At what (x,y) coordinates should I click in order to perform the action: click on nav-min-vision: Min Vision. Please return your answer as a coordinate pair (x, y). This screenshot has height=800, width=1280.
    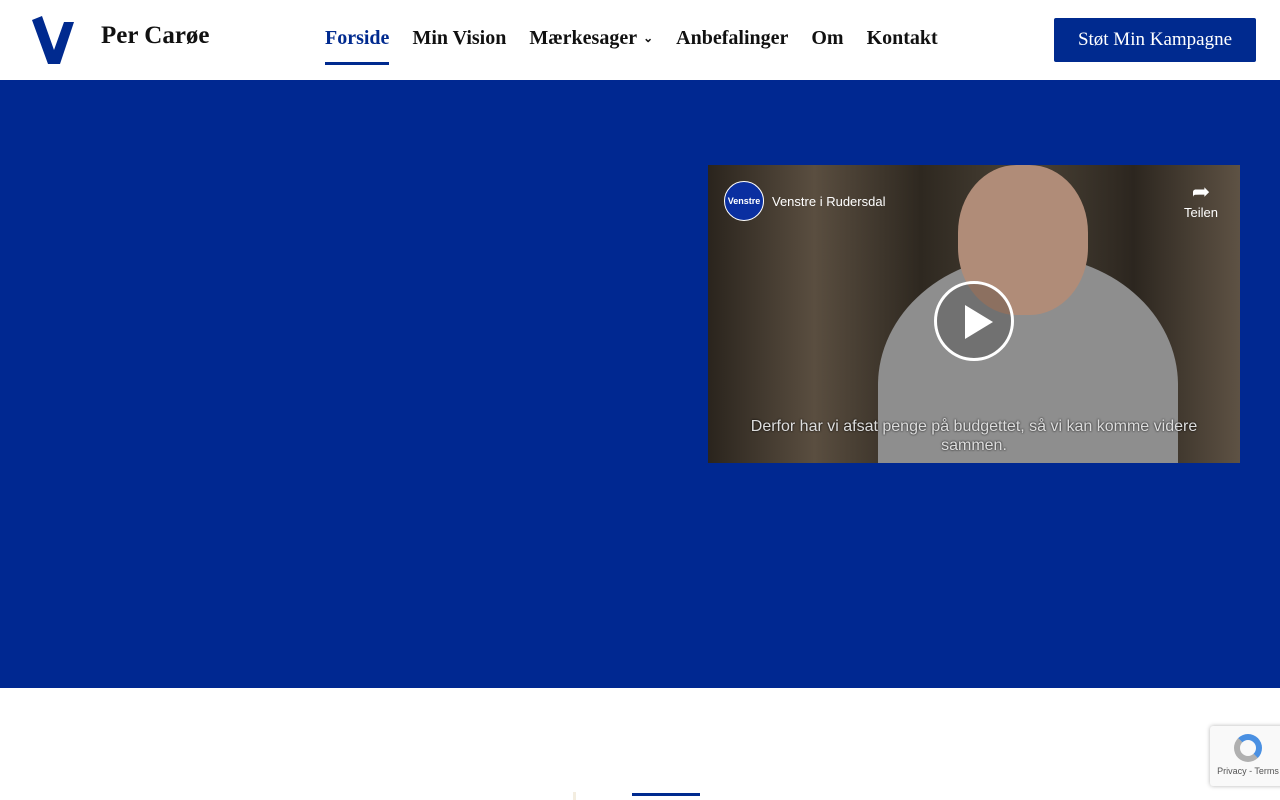
    Looking at the image, I should click on (459, 38).